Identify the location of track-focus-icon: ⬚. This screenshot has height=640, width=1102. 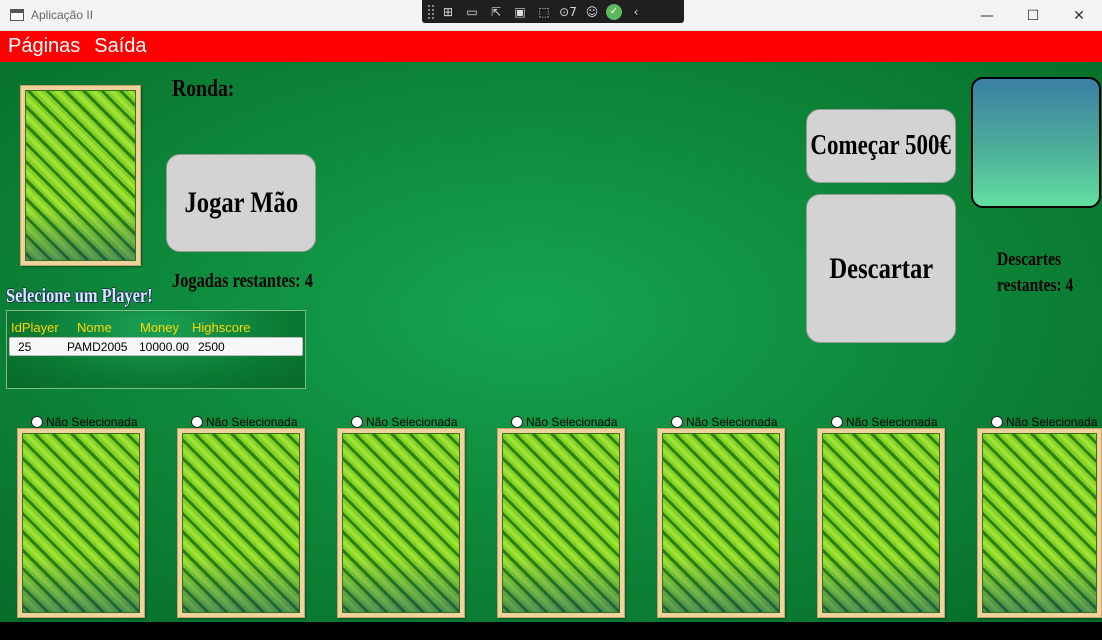
(544, 12).